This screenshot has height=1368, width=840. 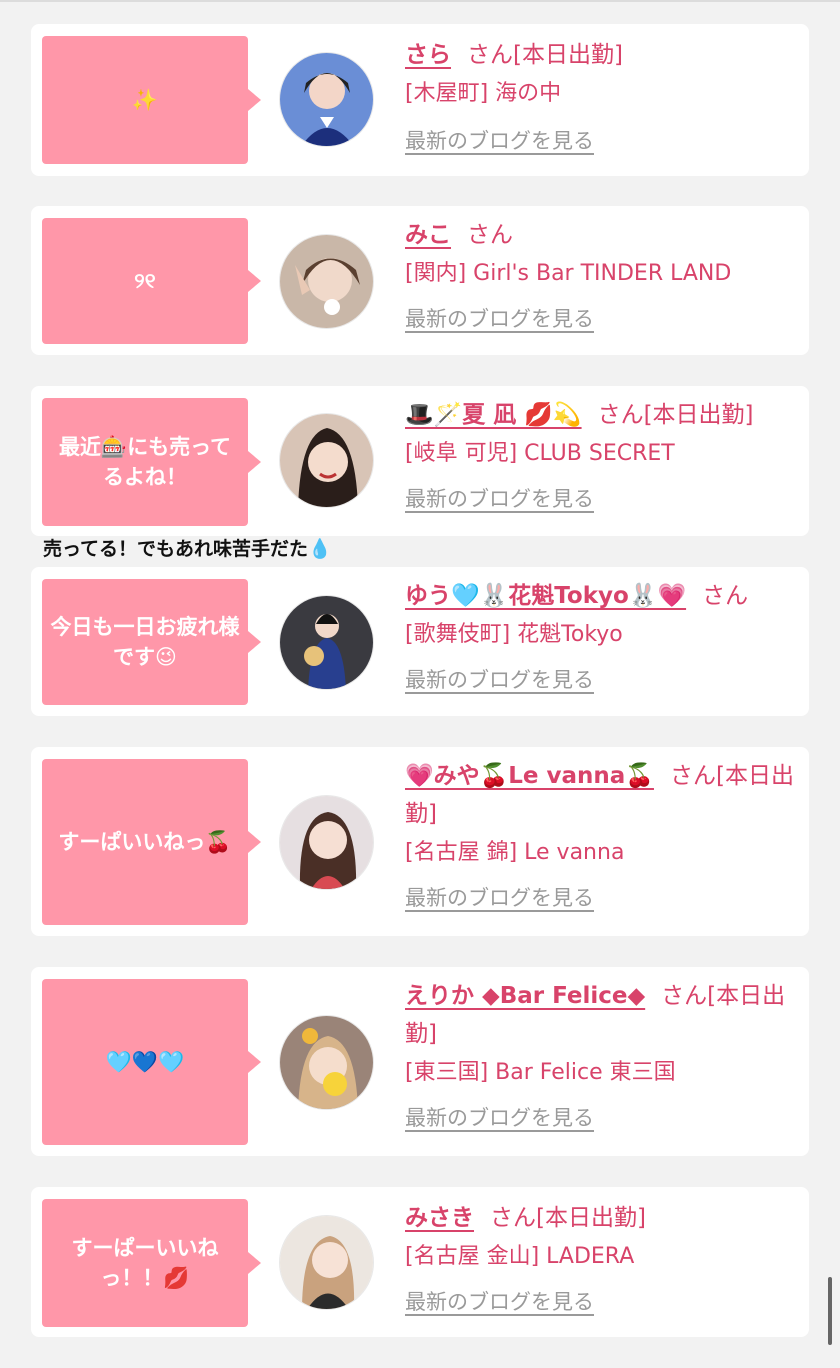 I want to click on girl-name-link: みこ, so click(x=428, y=235).